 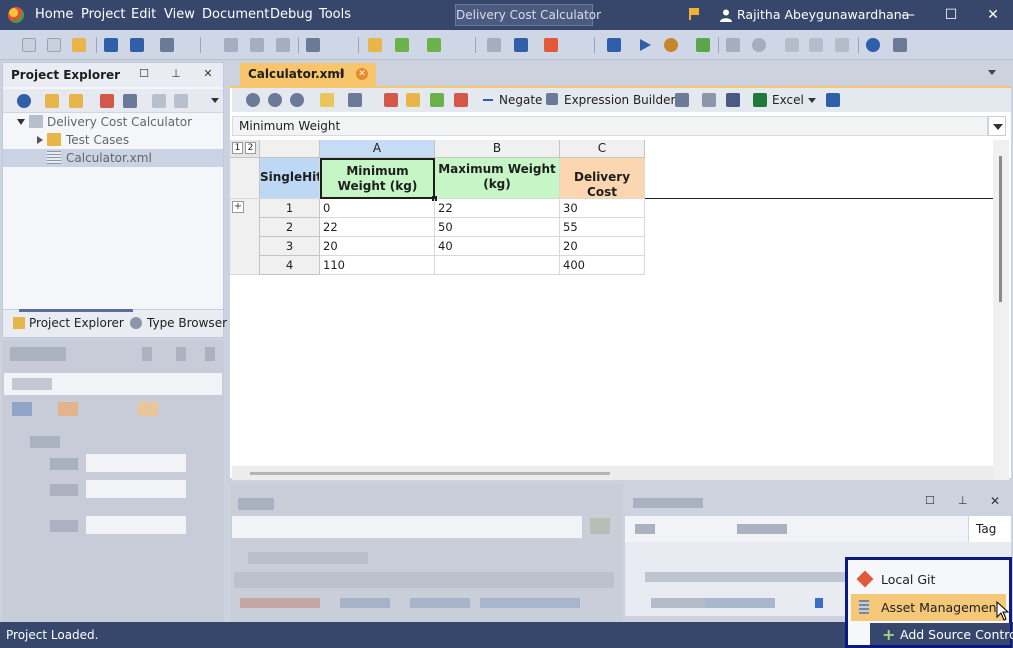 What do you see at coordinates (16, 15) in the screenshot?
I see `app-logo-icon` at bounding box center [16, 15].